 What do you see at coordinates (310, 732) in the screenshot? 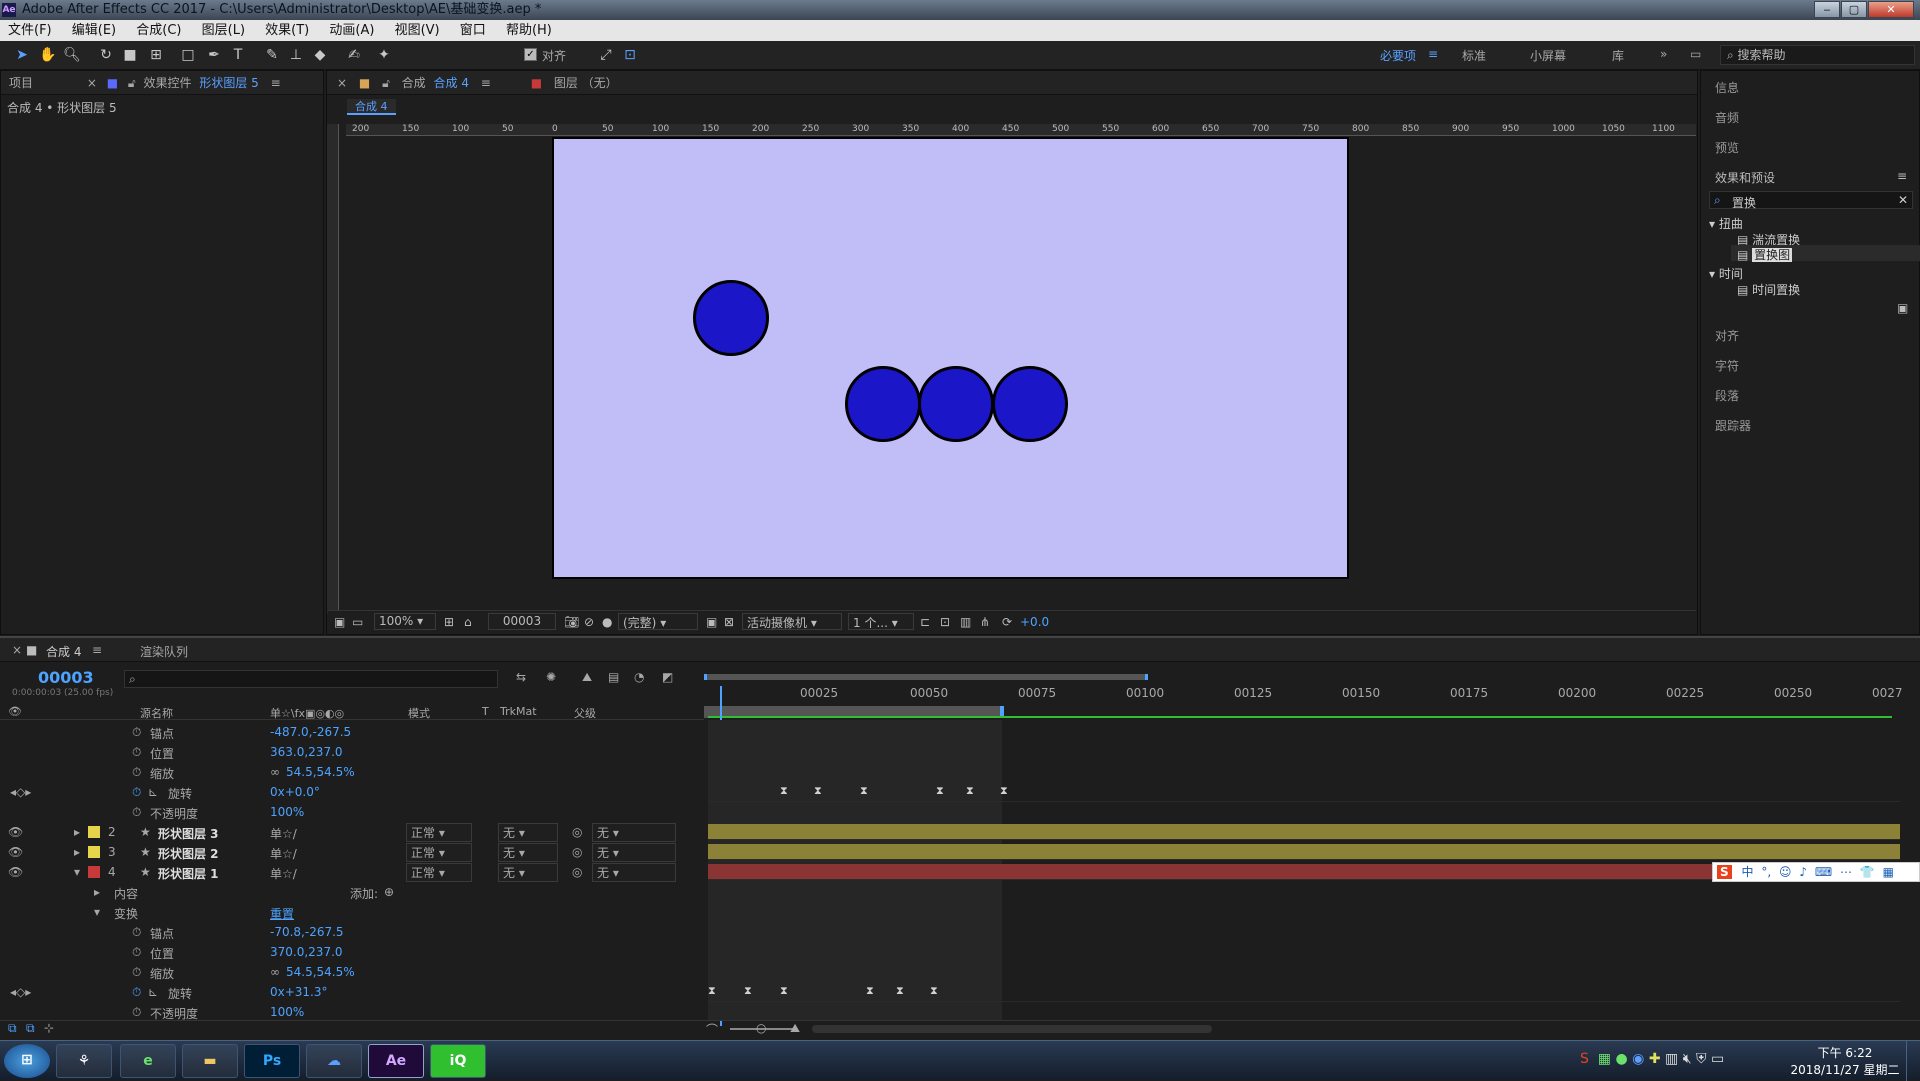
I see `property-value: -487.0,-267.5` at bounding box center [310, 732].